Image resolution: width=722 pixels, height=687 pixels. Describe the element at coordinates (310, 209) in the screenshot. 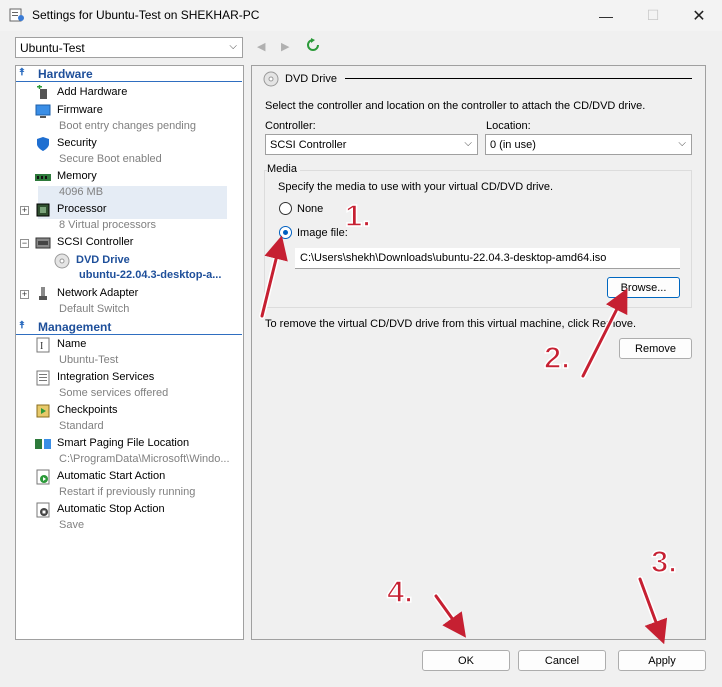

I see `none-label: None` at that location.